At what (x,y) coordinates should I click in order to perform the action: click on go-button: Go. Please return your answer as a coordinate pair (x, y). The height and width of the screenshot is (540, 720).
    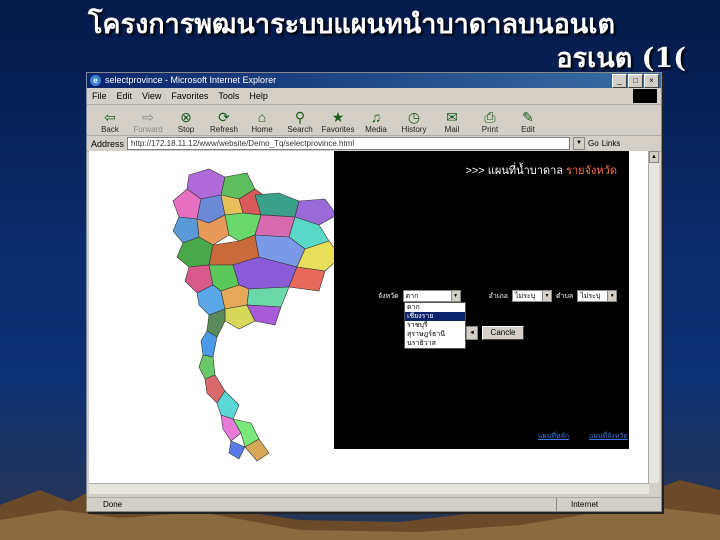
    Looking at the image, I should click on (593, 143).